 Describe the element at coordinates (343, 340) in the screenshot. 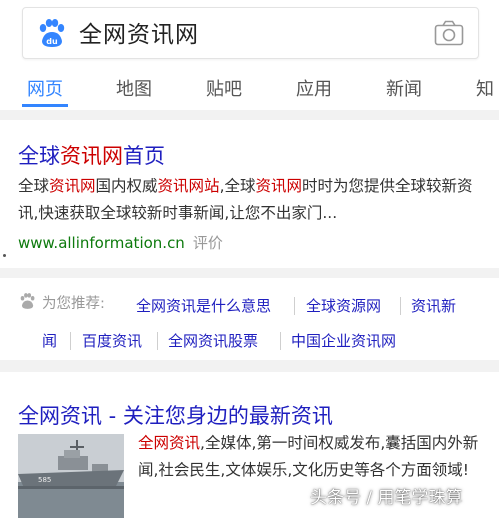

I see `recommend-item: 中国企业资讯网` at that location.